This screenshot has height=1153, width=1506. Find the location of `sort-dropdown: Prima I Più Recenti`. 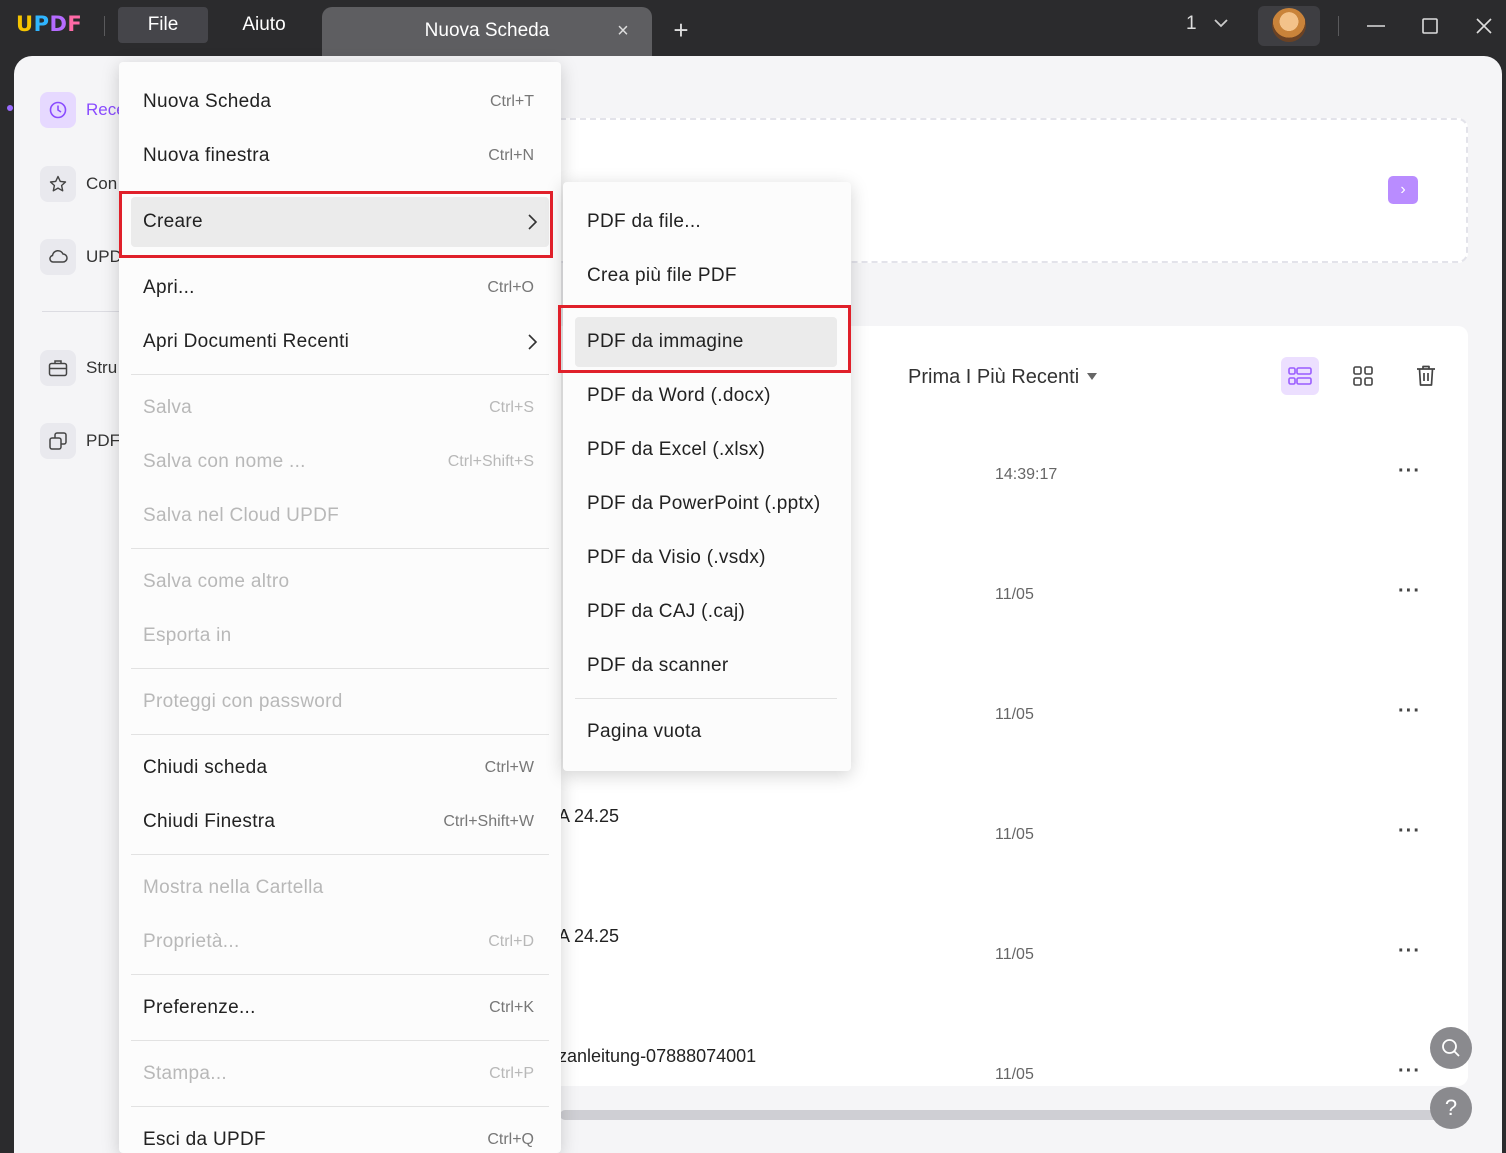

sort-dropdown: Prima I Più Recenti is located at coordinates (993, 377).